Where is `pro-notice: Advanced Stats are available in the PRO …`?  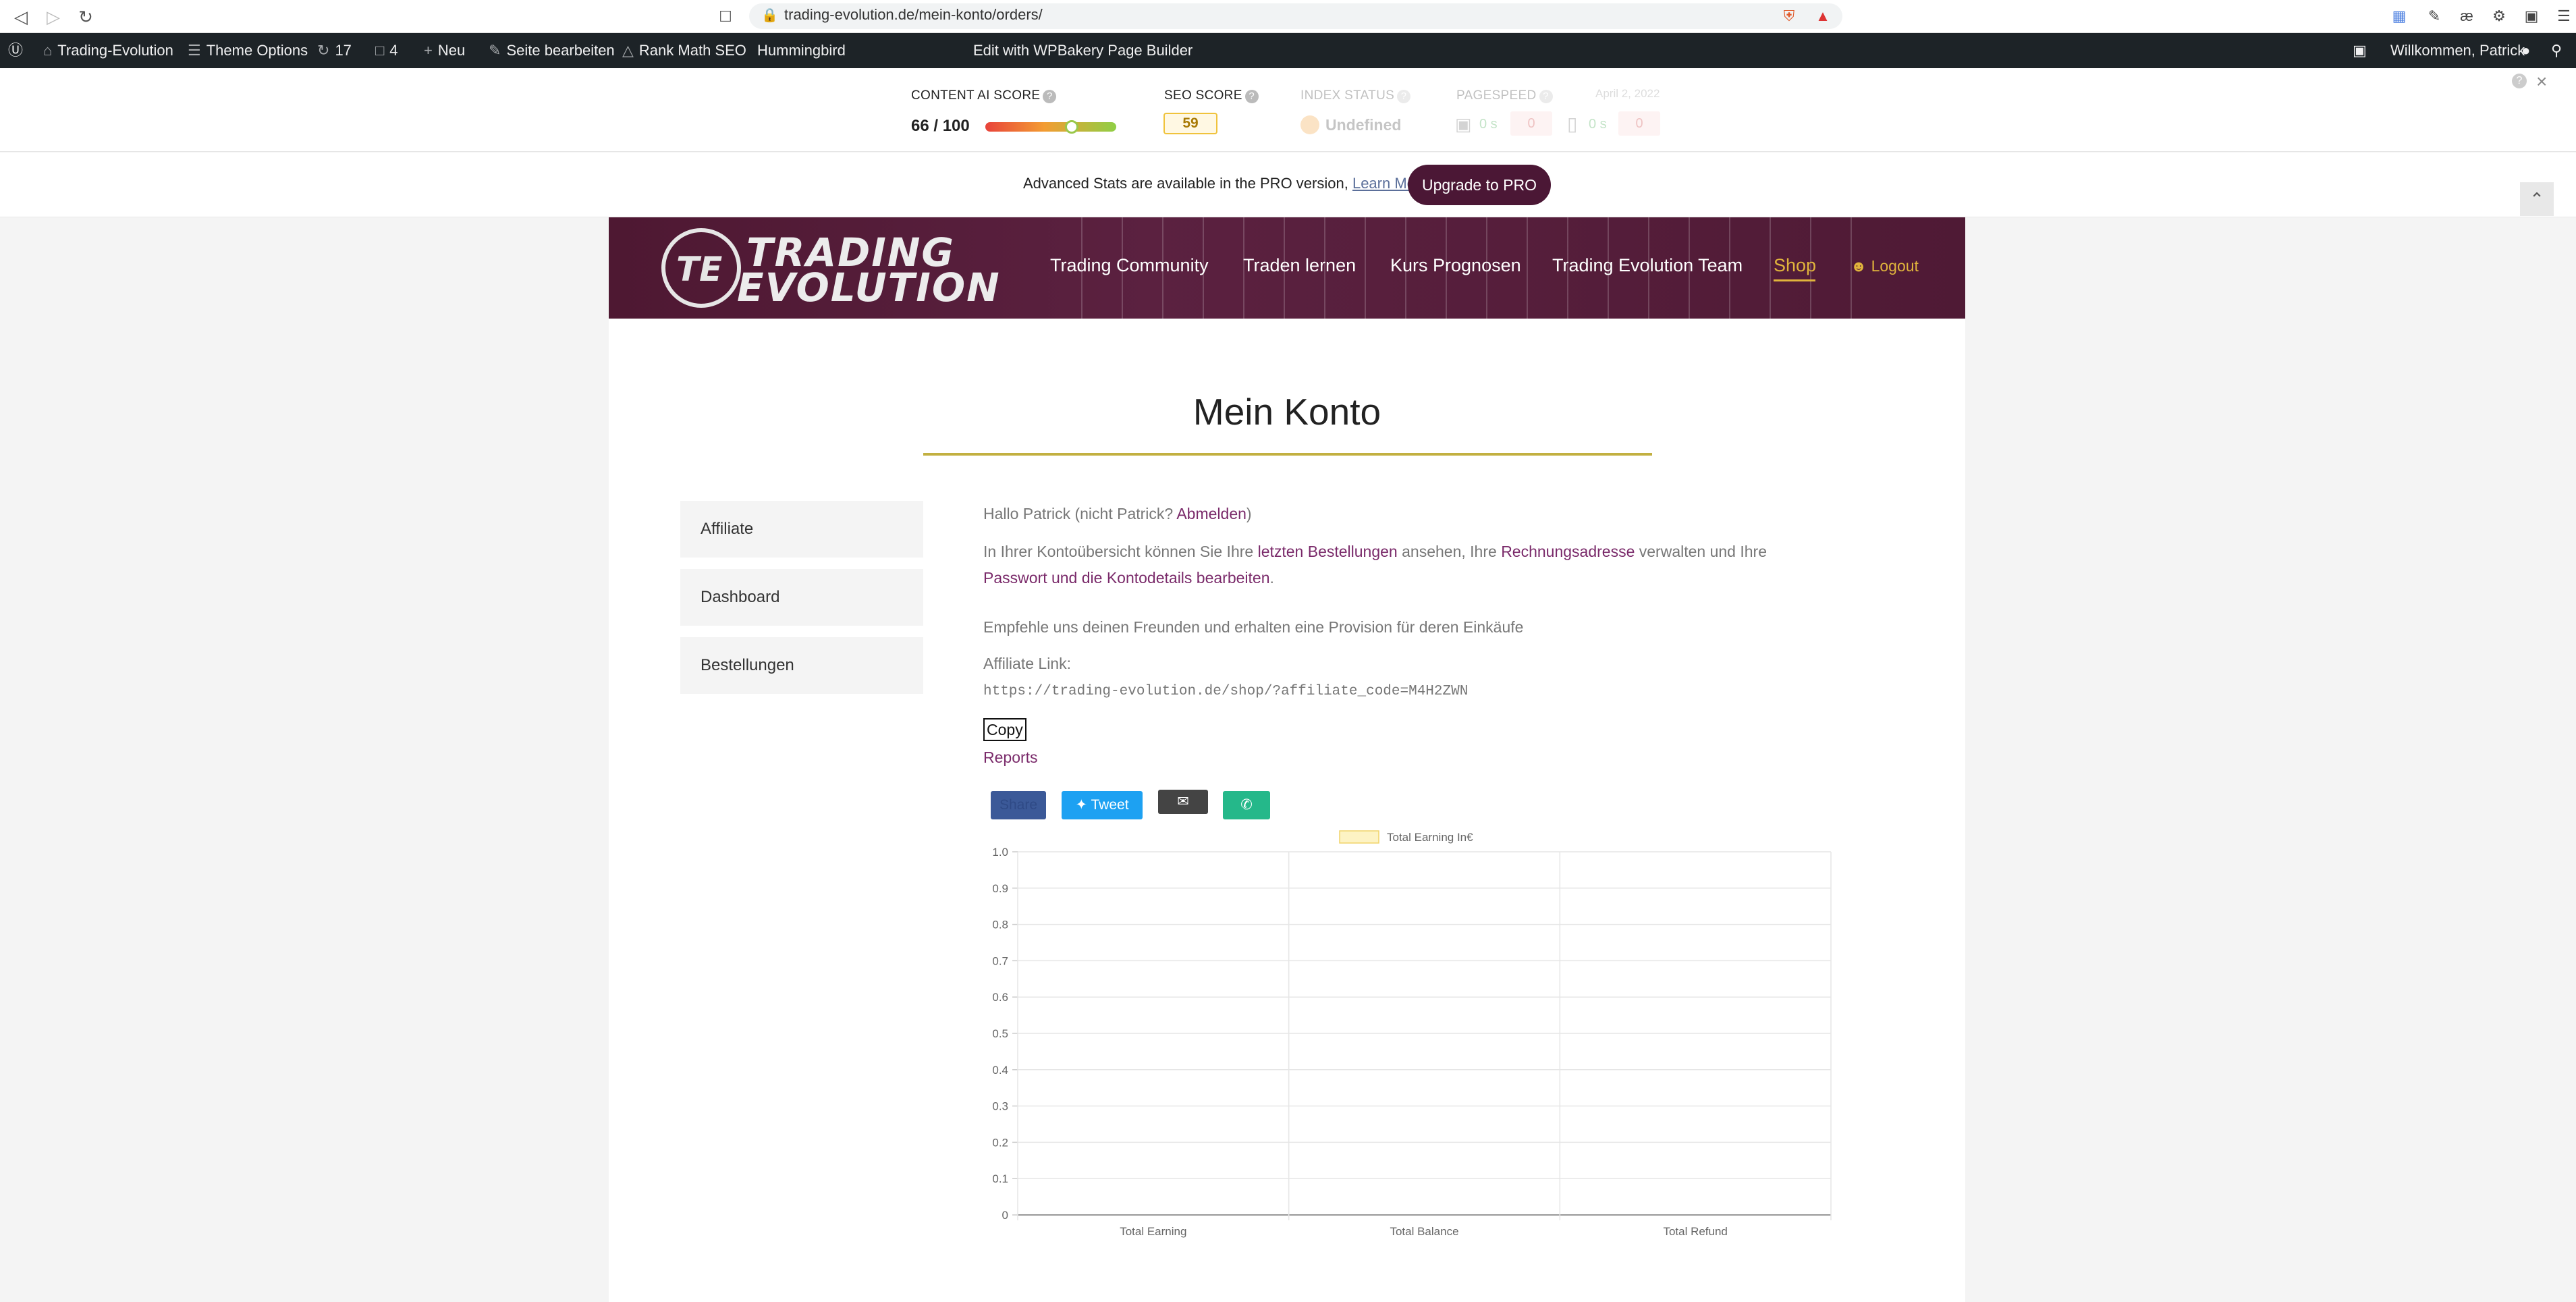
pro-notice: Advanced Stats are available in the PRO … is located at coordinates (1288, 185).